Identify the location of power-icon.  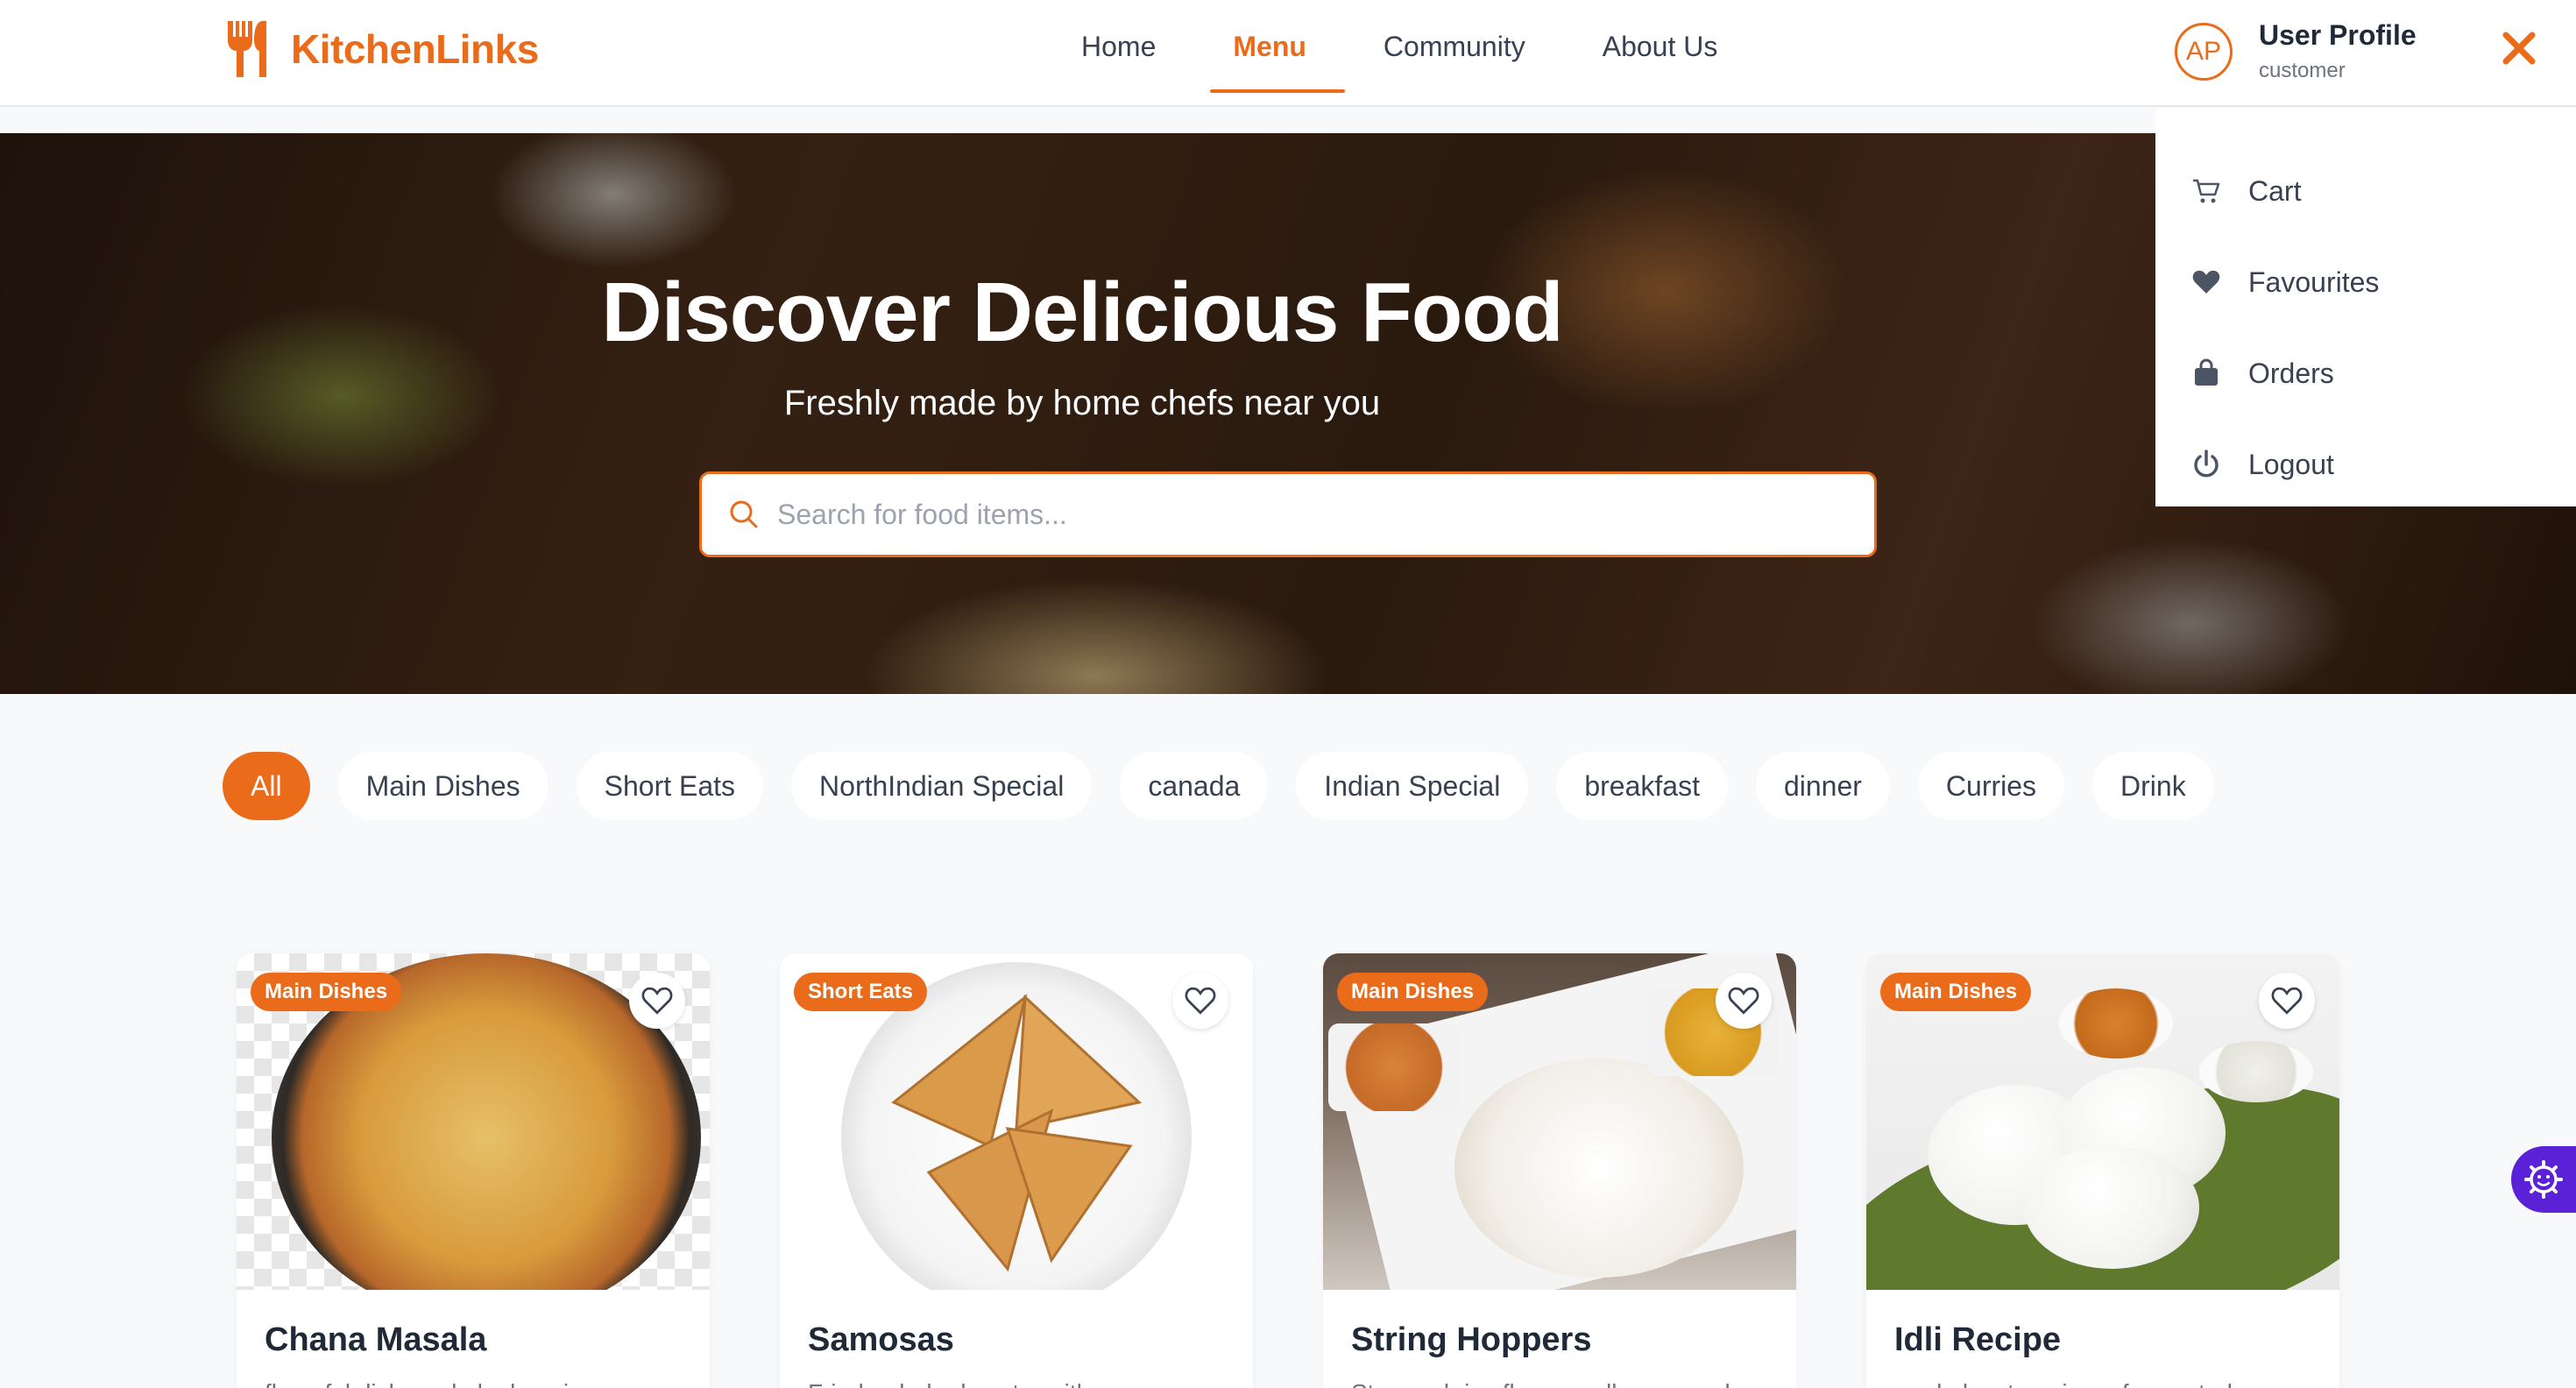
(2206, 464).